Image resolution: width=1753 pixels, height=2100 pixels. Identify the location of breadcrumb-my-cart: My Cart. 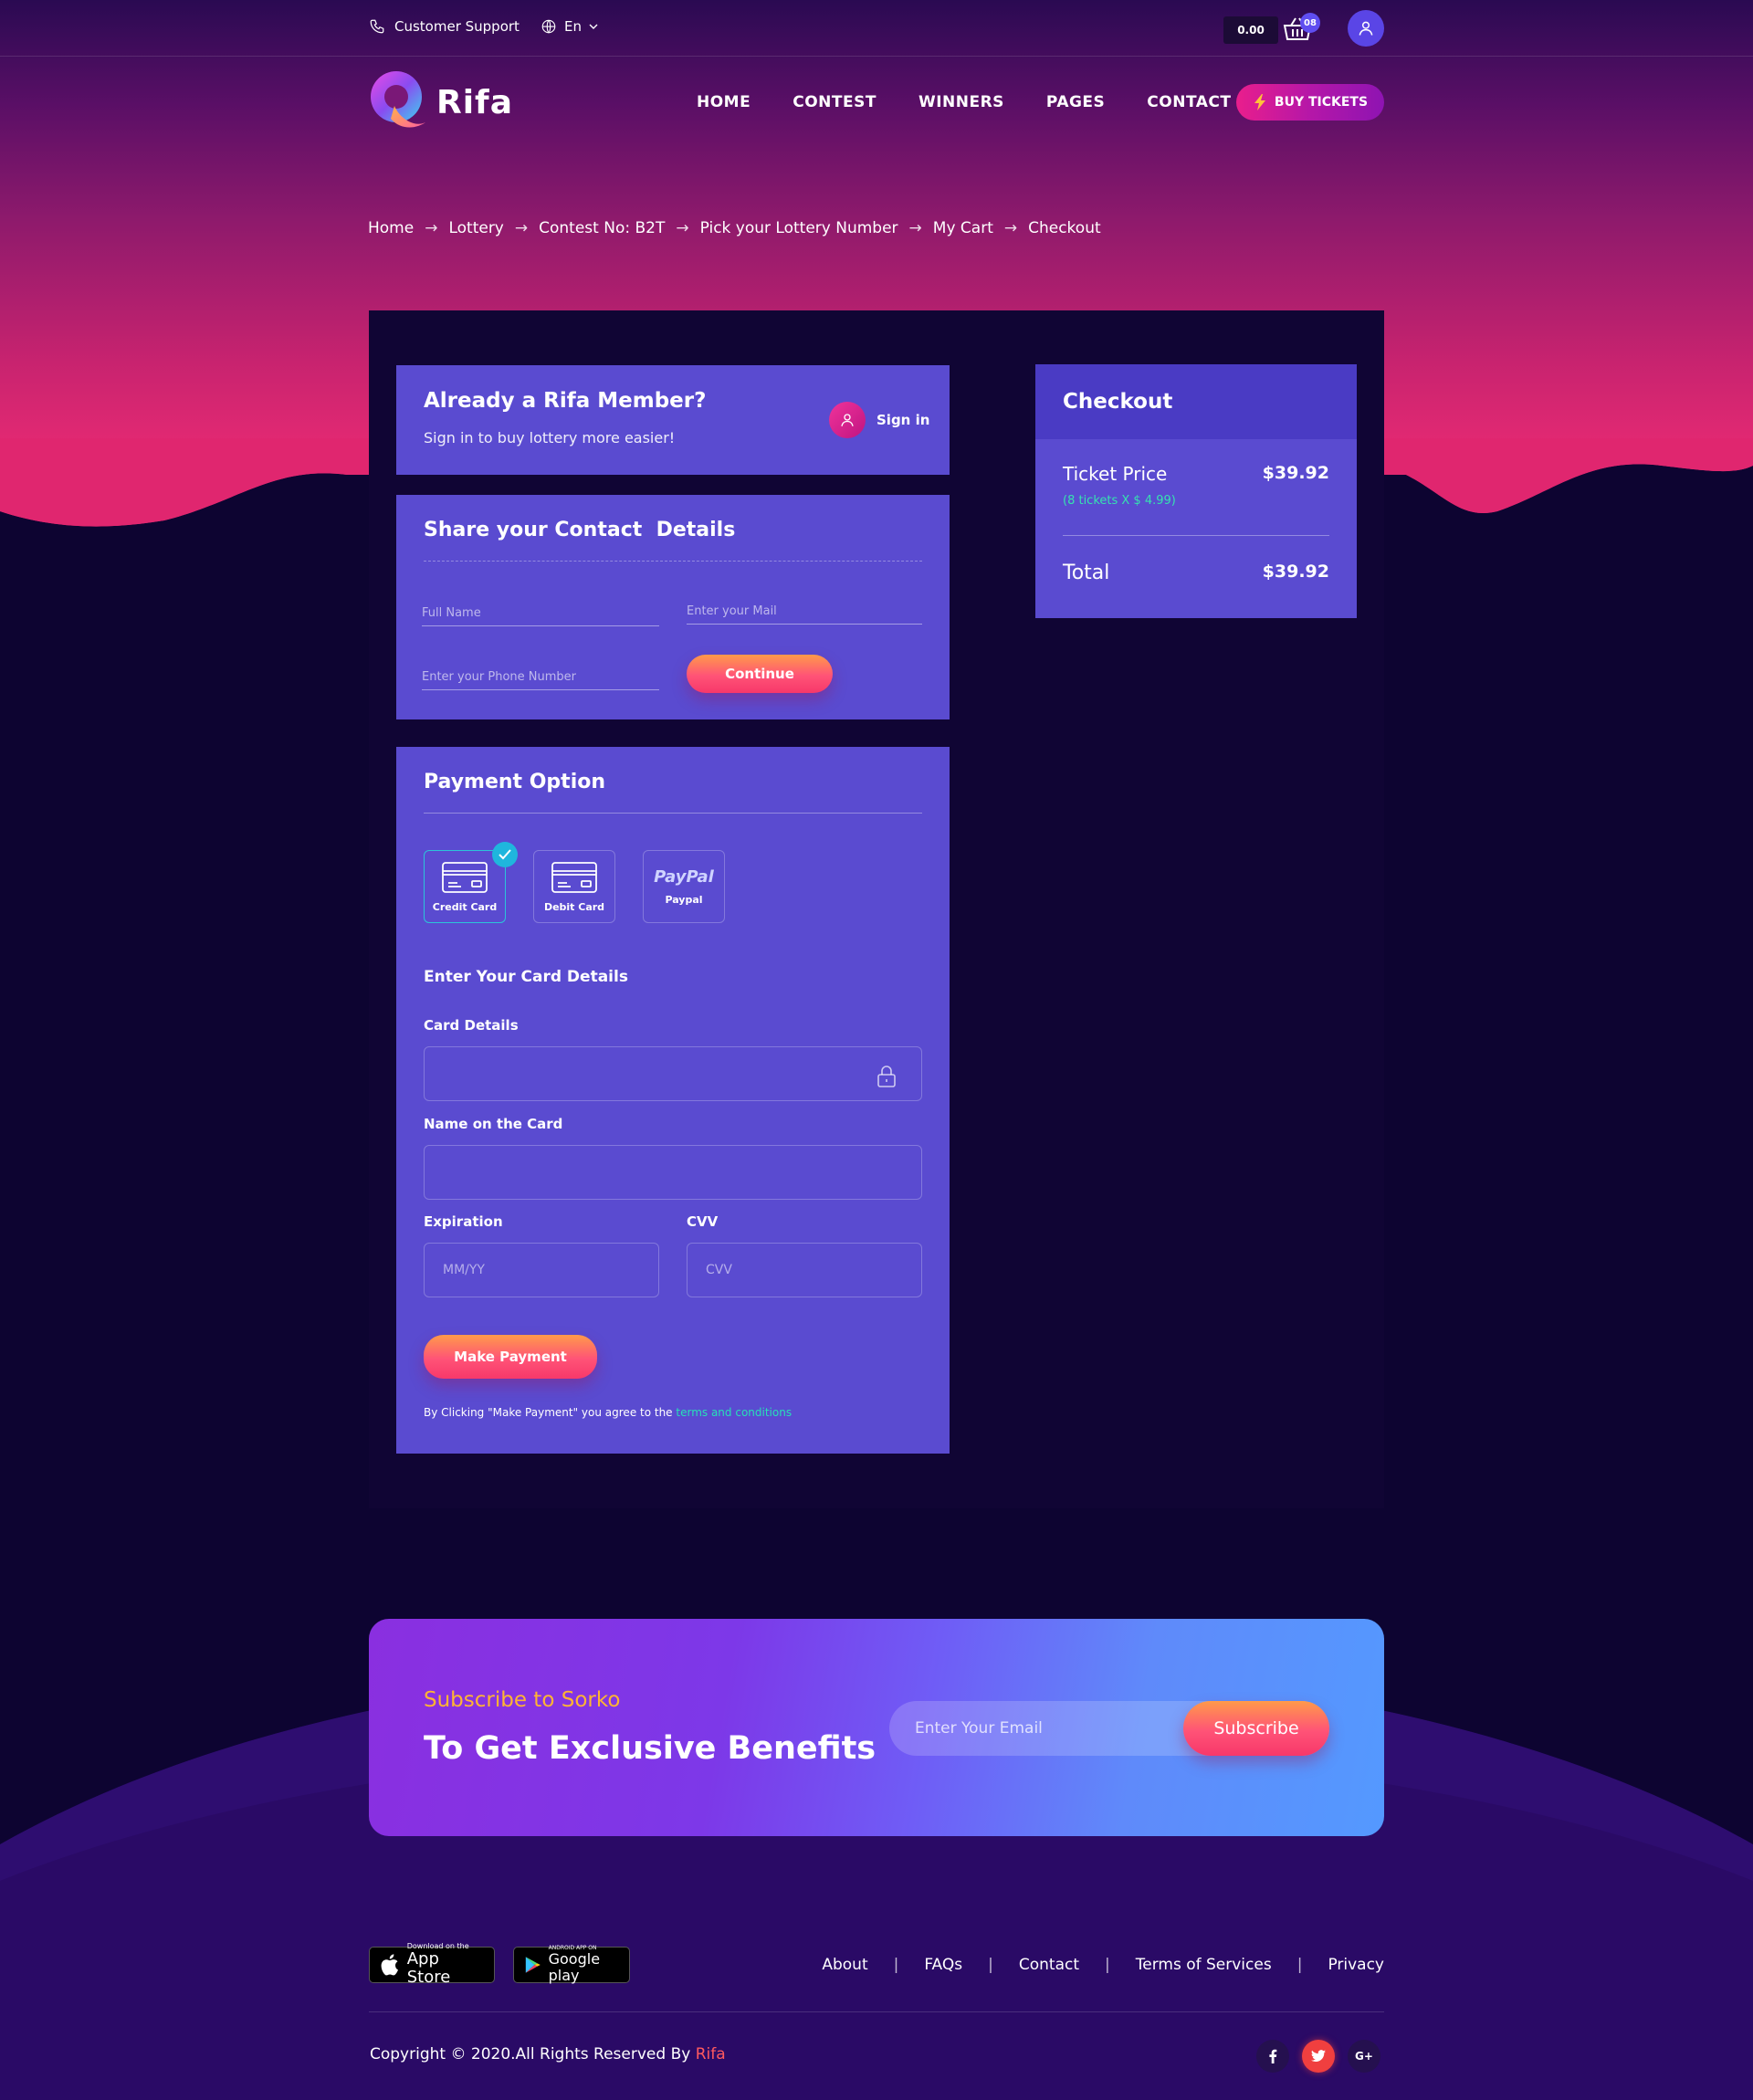
(963, 228).